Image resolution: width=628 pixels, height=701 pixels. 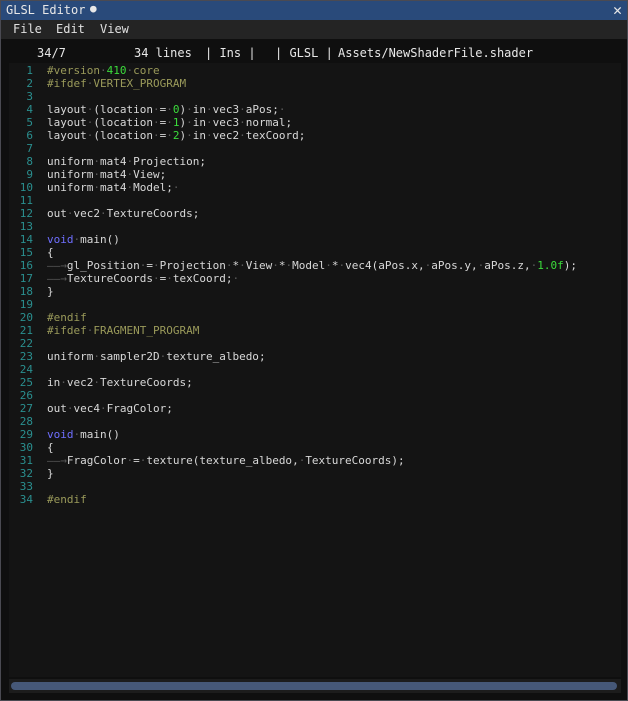 I want to click on line-number: 7, so click(x=29, y=148).